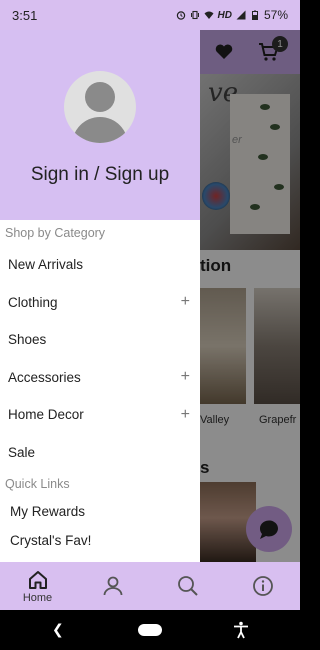 The width and height of the screenshot is (320, 650). What do you see at coordinates (100, 265) in the screenshot?
I see `menu-item-new-arrivals: New Arrivals` at bounding box center [100, 265].